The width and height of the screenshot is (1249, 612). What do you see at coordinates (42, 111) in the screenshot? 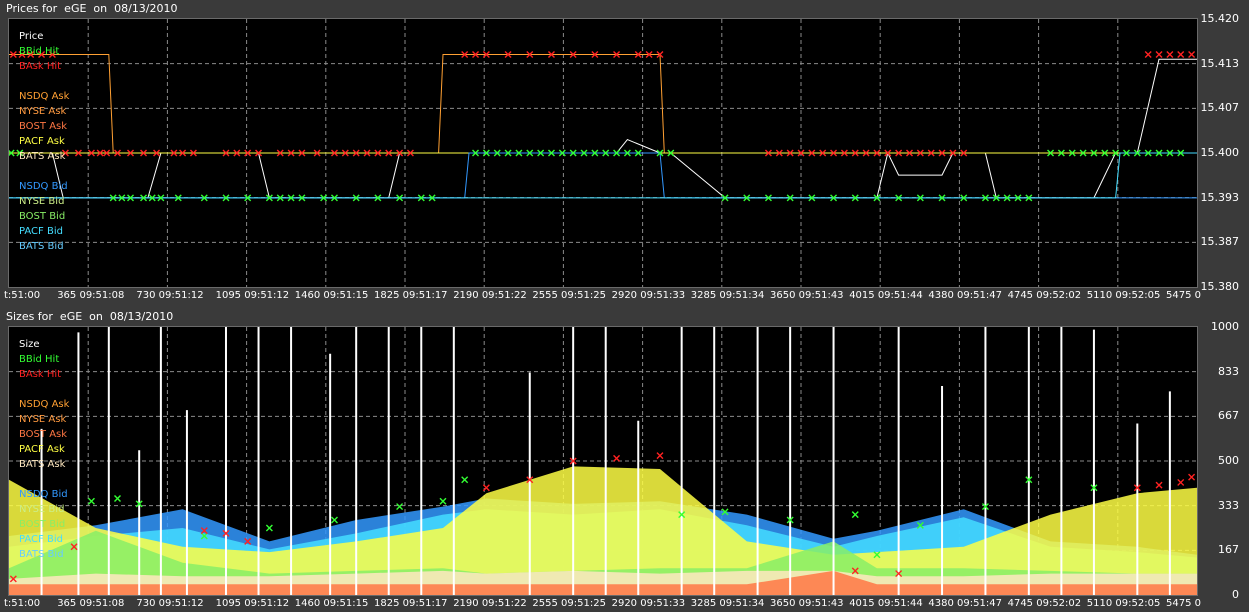
I see `legend-entry: NYSE Ask` at bounding box center [42, 111].